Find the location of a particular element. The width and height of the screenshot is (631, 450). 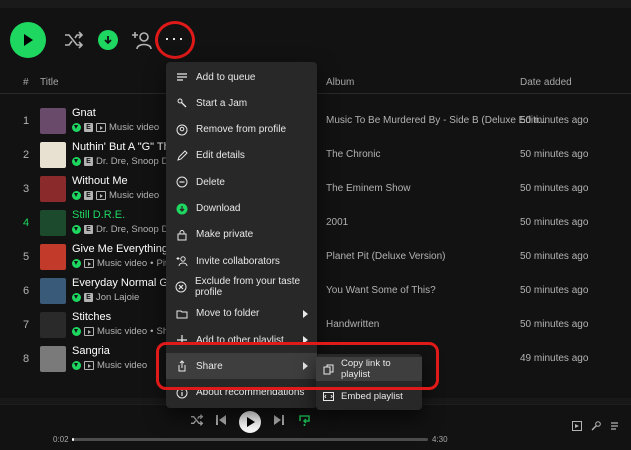

download-button is located at coordinates (108, 40).